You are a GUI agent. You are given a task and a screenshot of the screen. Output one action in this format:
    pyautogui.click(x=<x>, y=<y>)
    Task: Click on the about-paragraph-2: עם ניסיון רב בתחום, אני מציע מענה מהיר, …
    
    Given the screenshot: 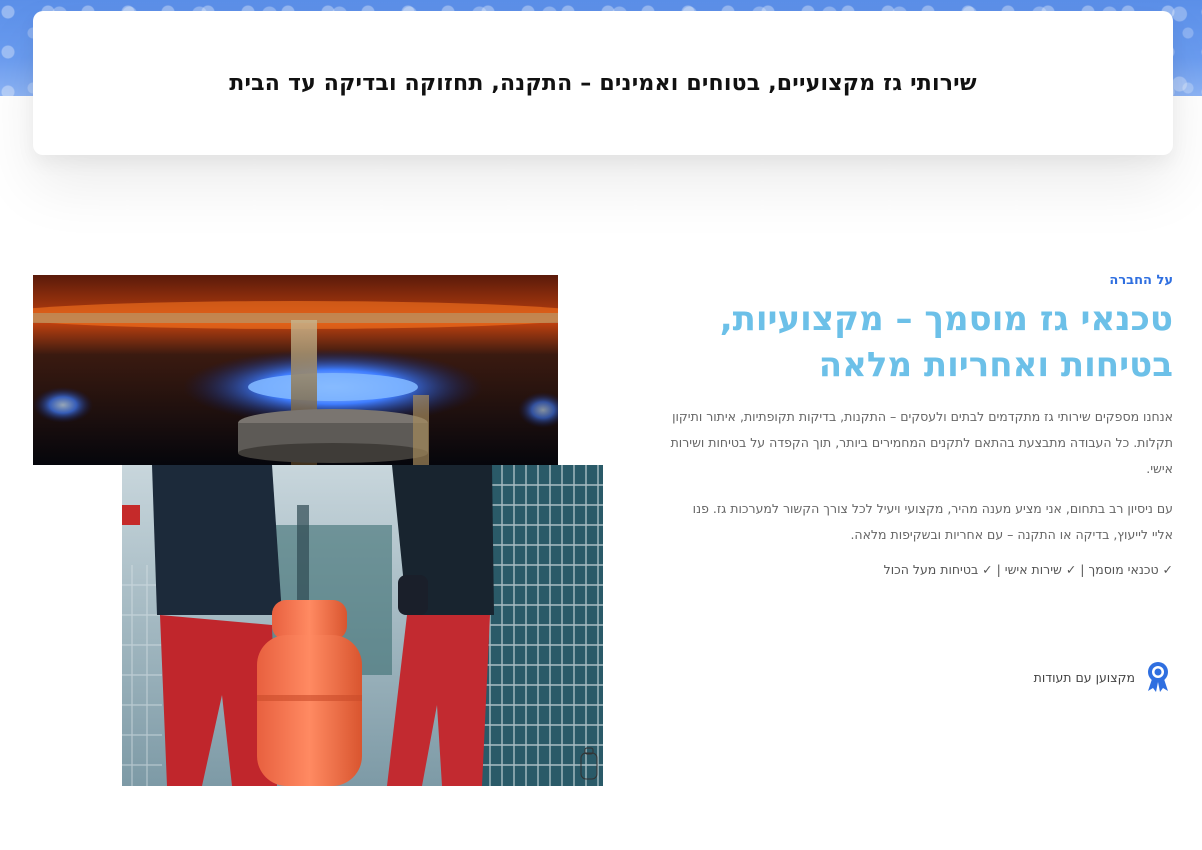 What is the action you would take?
    pyautogui.click(x=932, y=521)
    